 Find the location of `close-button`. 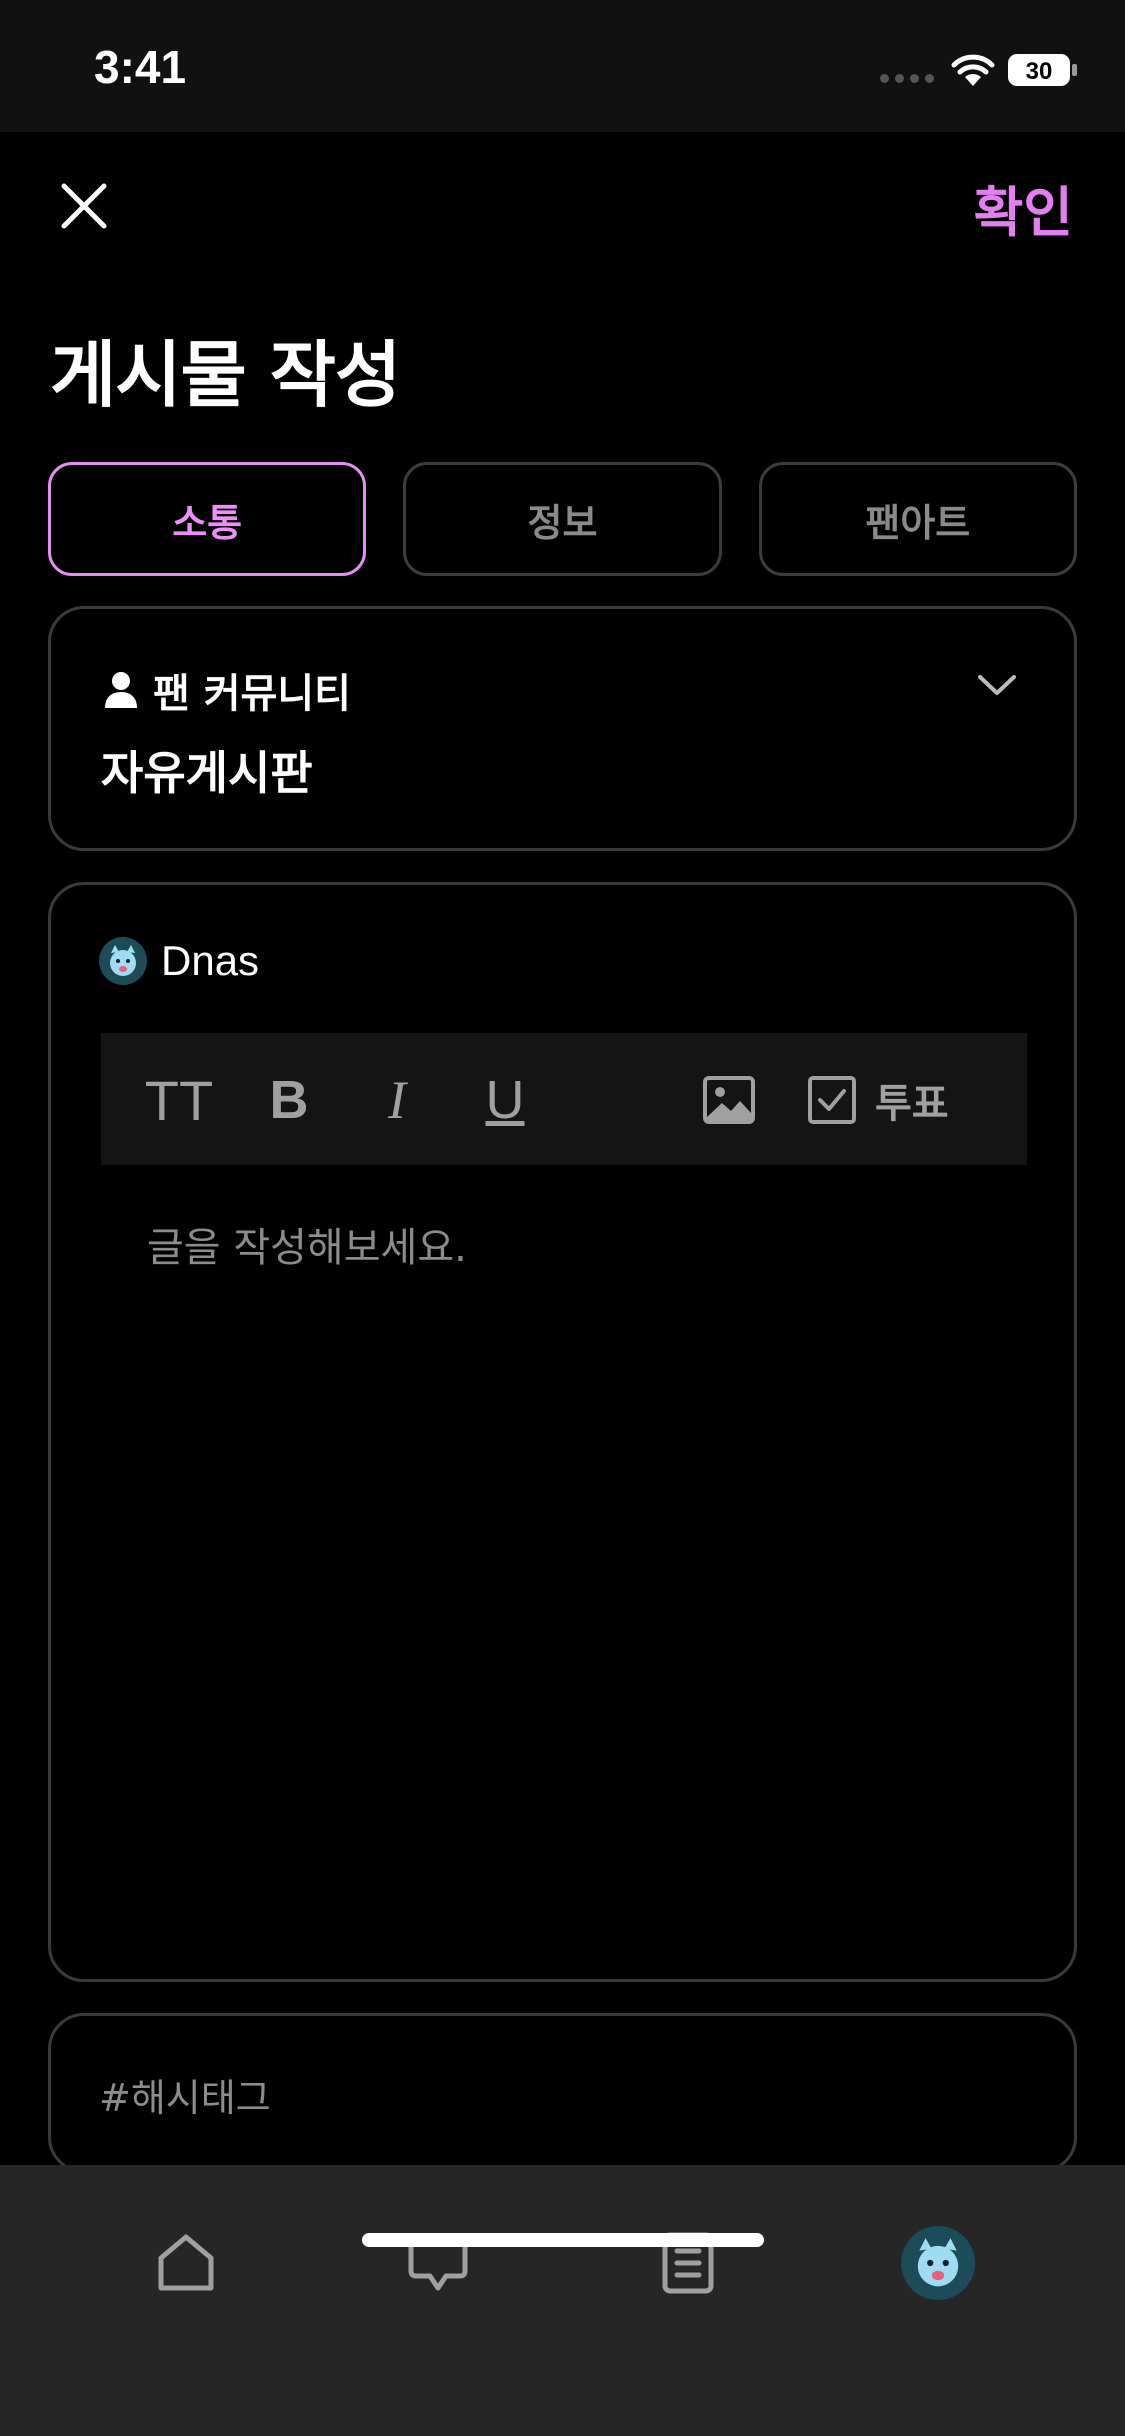

close-button is located at coordinates (84, 206).